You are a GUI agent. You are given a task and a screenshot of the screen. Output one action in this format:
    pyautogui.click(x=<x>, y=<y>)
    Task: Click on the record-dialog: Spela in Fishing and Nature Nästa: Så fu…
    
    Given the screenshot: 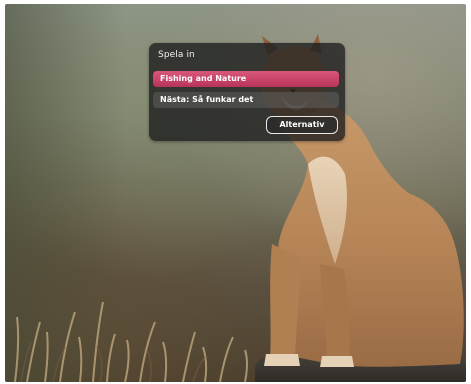 What is the action you would take?
    pyautogui.click(x=247, y=92)
    